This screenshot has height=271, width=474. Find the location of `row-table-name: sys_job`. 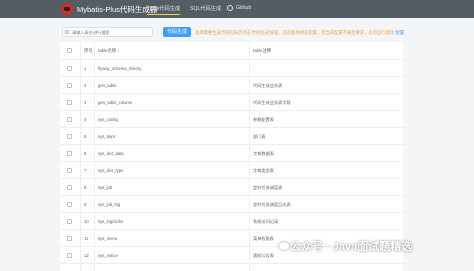

row-table-name: sys_job is located at coordinates (105, 187).